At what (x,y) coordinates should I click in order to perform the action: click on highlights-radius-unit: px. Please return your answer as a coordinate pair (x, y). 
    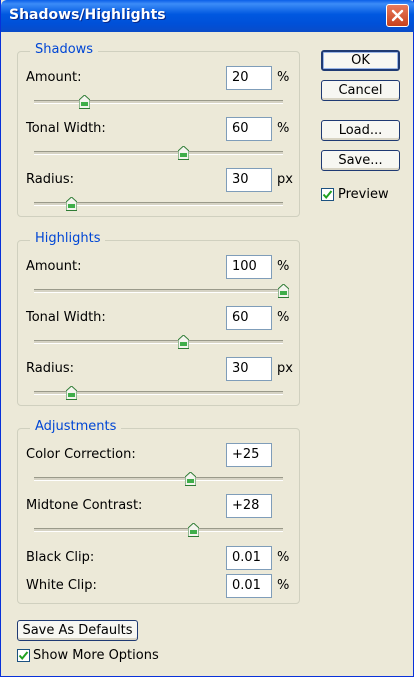
    Looking at the image, I should click on (285, 368).